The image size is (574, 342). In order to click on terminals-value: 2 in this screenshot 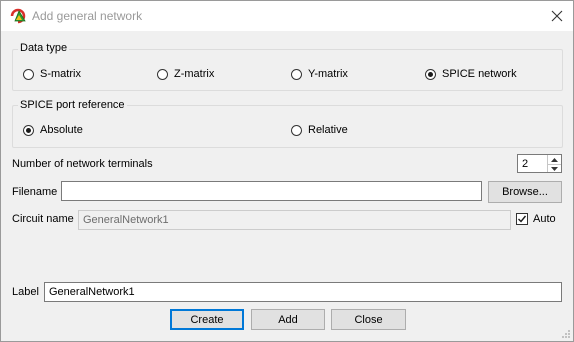, I will do `click(525, 164)`.